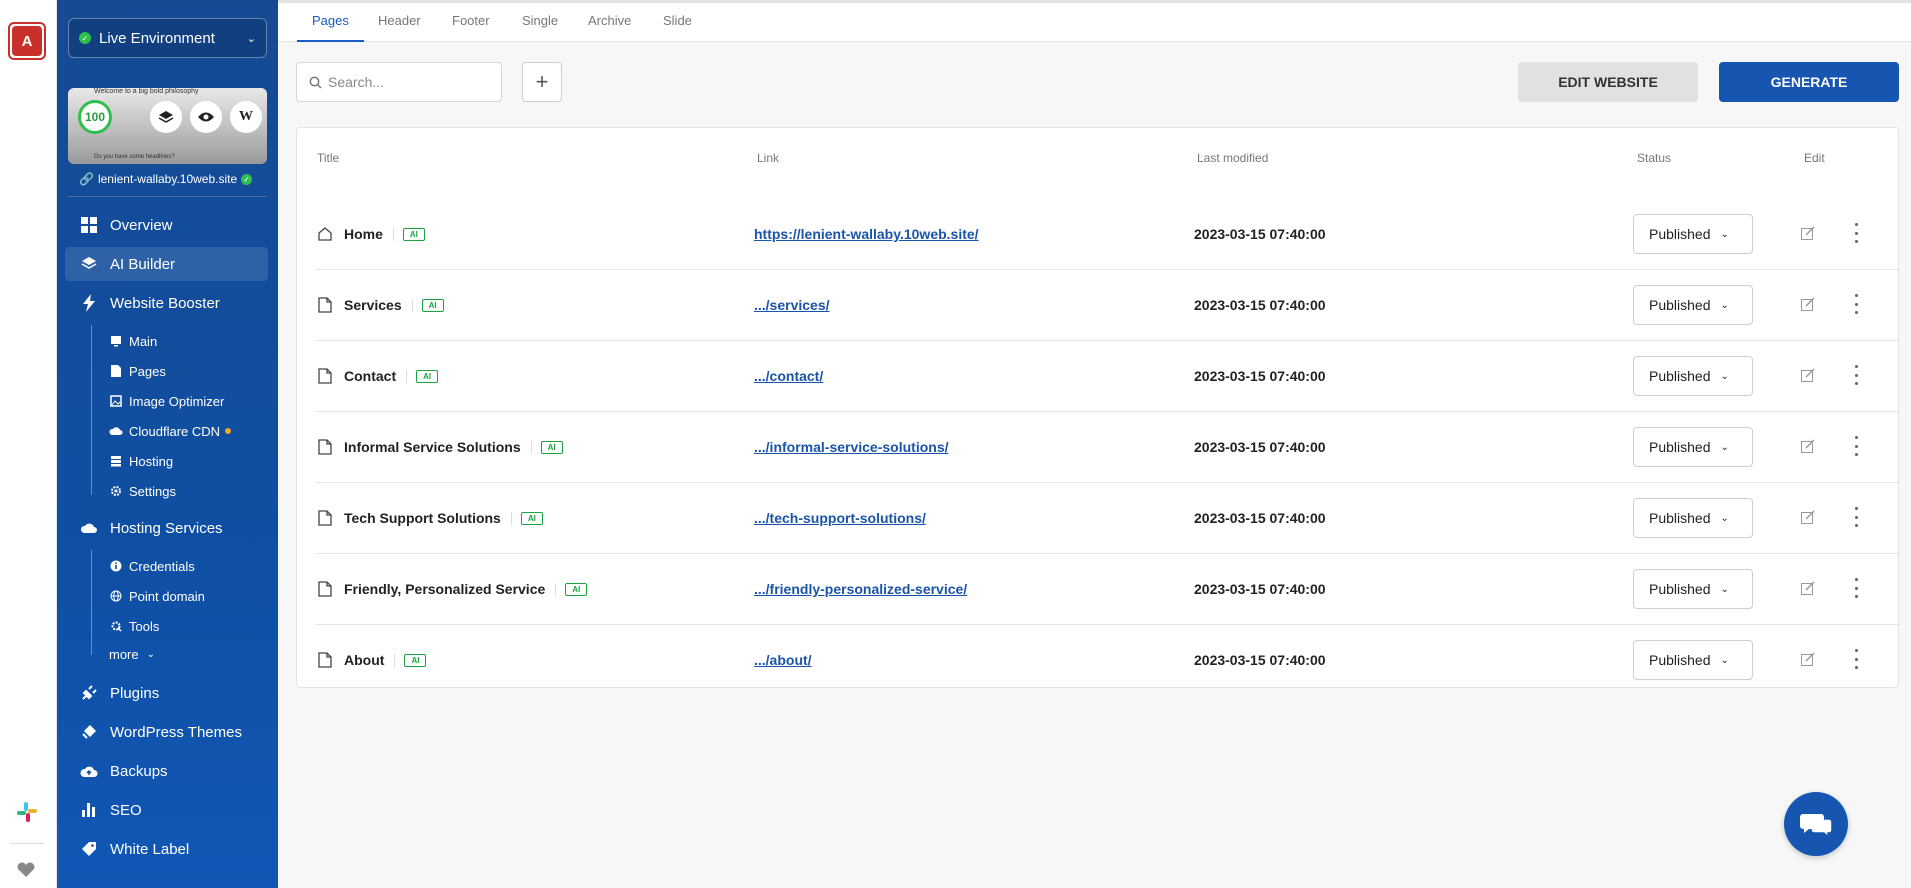 The height and width of the screenshot is (888, 1911). I want to click on more-label: more, so click(124, 654).